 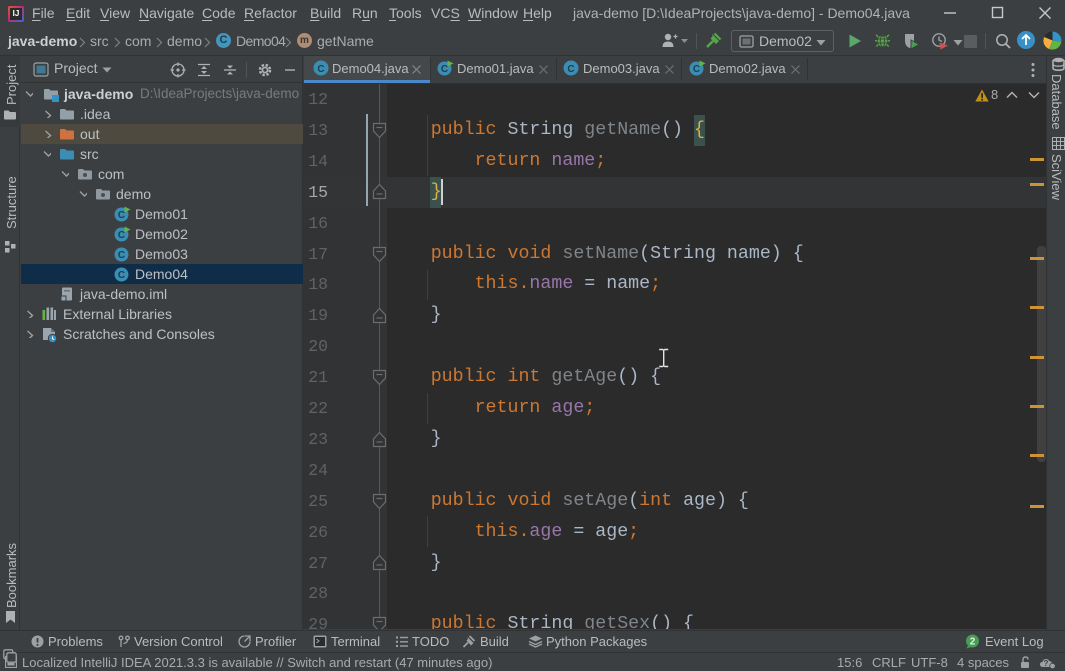 What do you see at coordinates (973, 642) in the screenshot?
I see `svg-text: 2` at bounding box center [973, 642].